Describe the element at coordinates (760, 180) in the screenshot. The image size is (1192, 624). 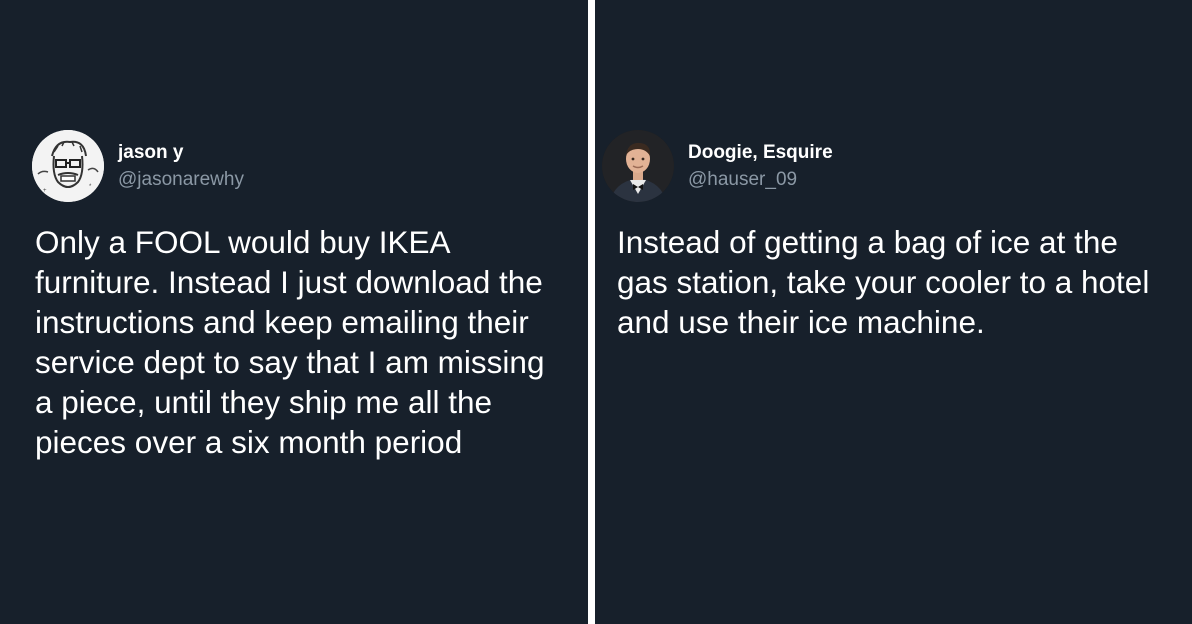
I see `author-handle: @hauser_09` at that location.